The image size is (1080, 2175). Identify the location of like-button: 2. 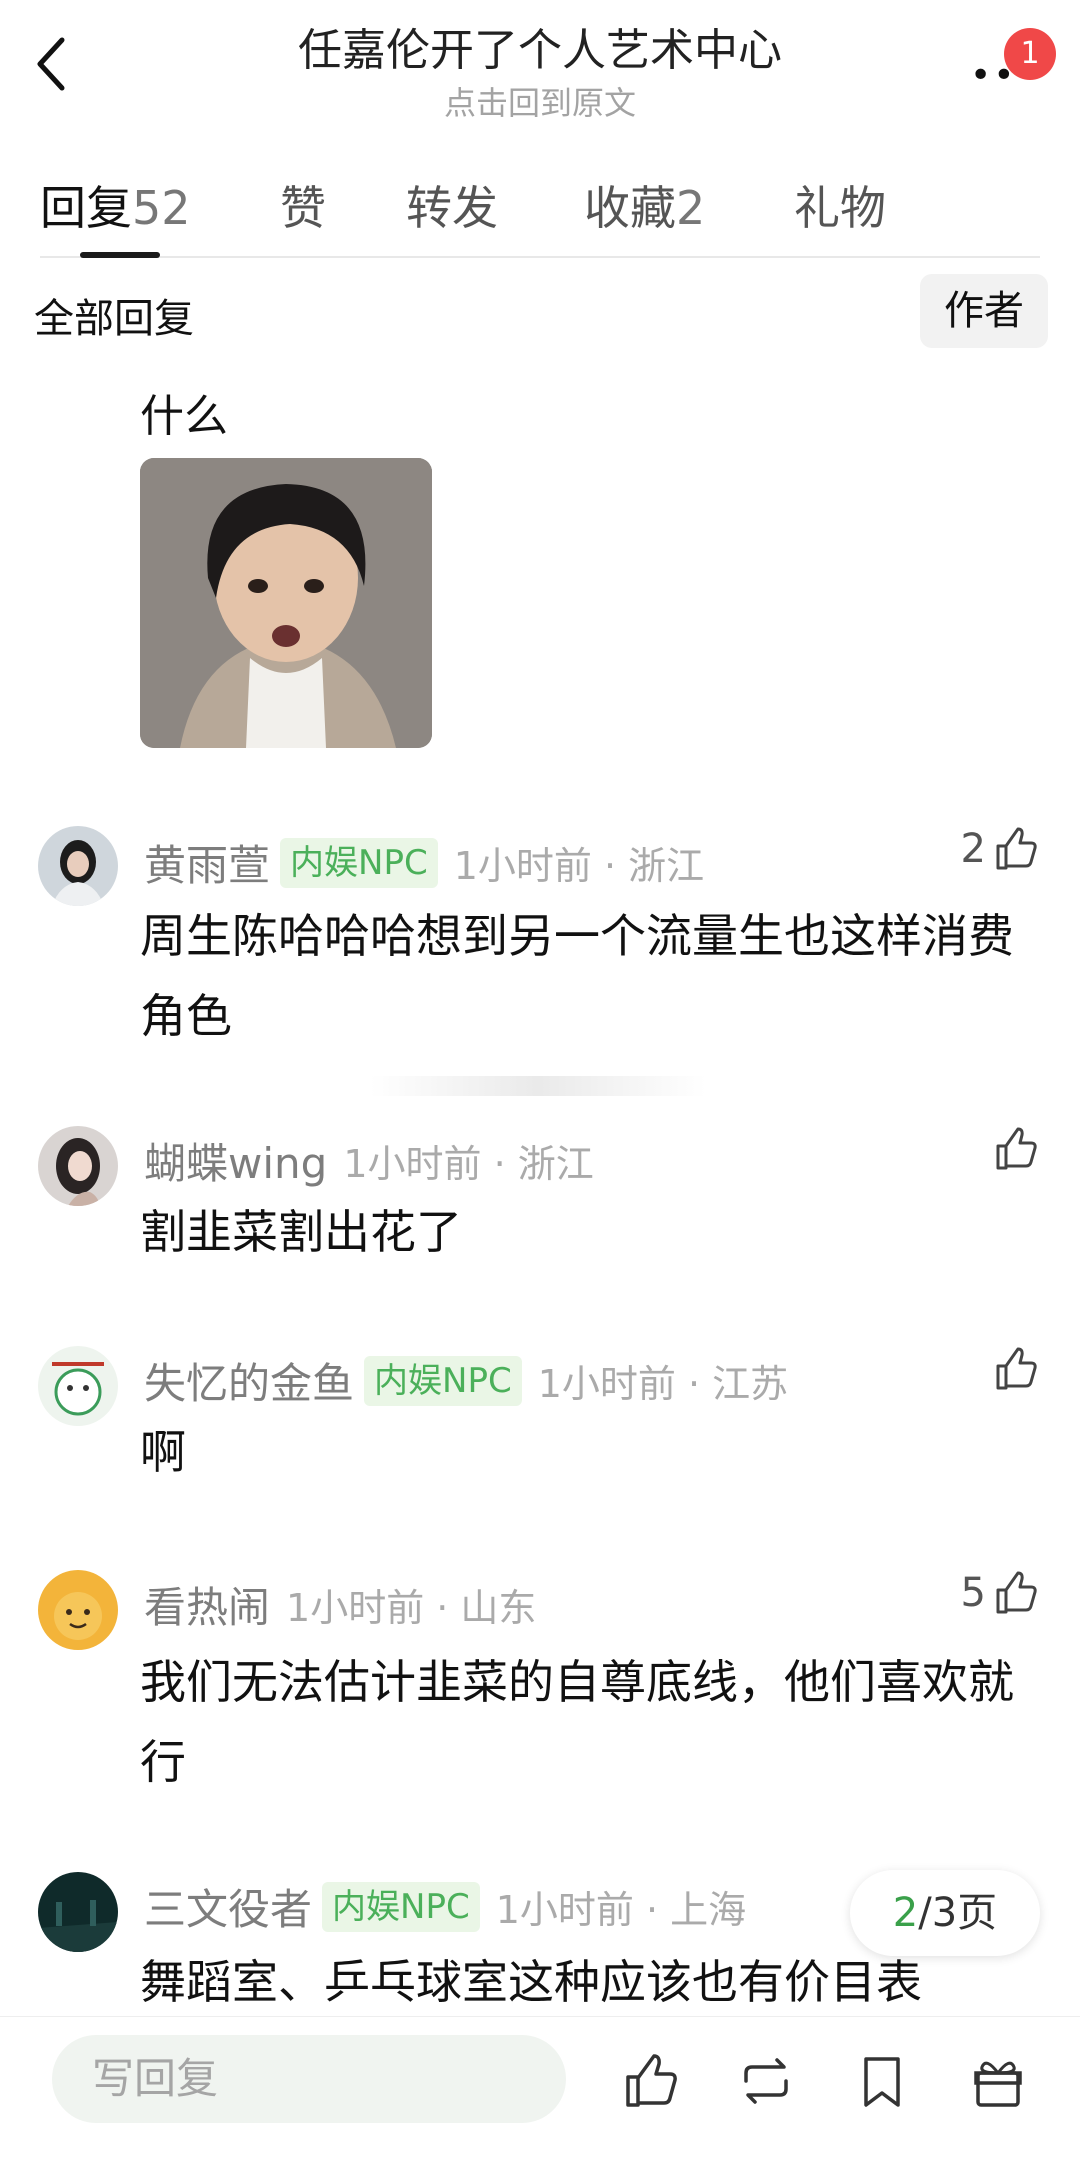
(999, 849).